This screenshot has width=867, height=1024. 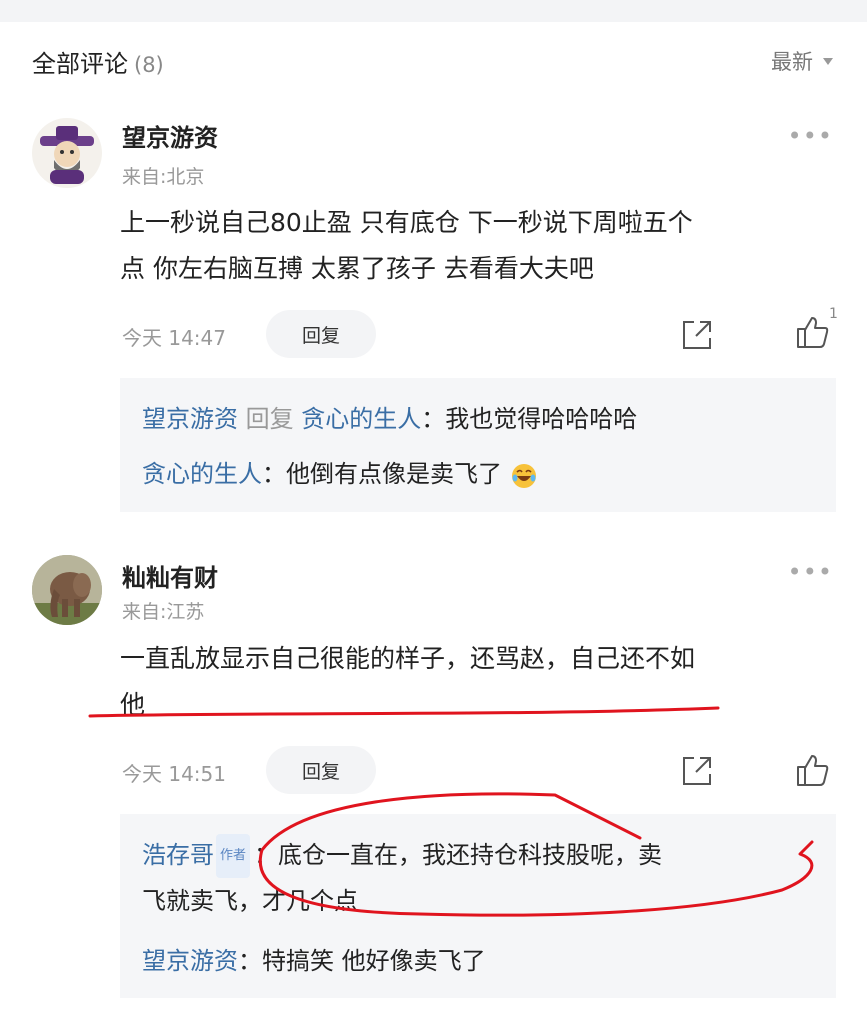 I want to click on sort-dropdown: 最新, so click(x=802, y=61).